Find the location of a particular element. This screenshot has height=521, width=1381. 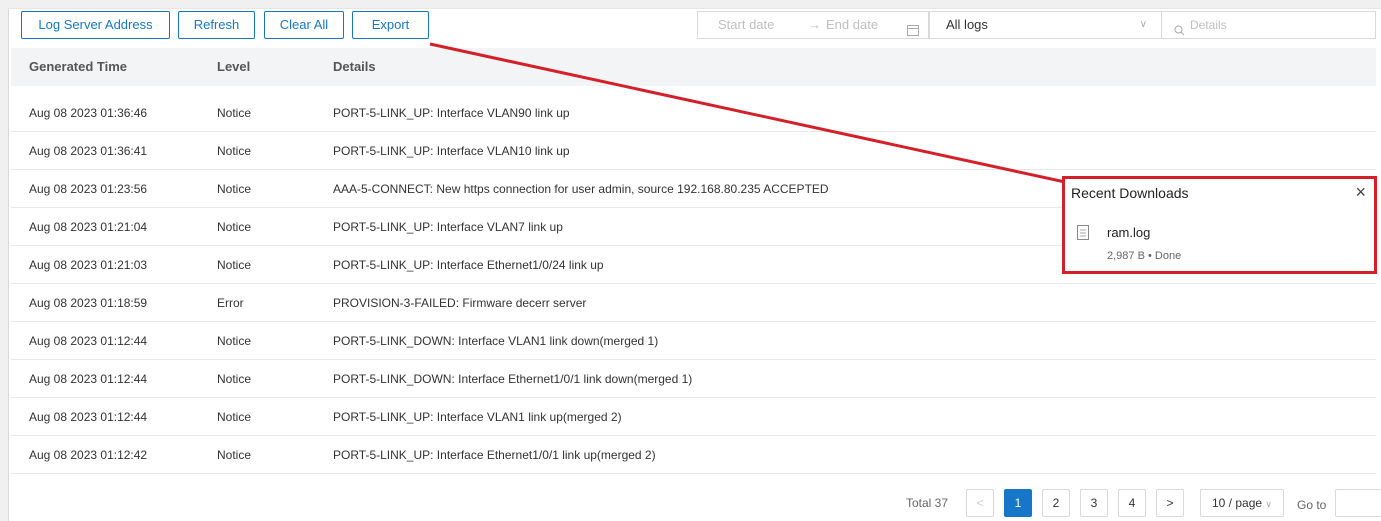

row-time: Aug 08 2023 01:23:56 is located at coordinates (88, 189).